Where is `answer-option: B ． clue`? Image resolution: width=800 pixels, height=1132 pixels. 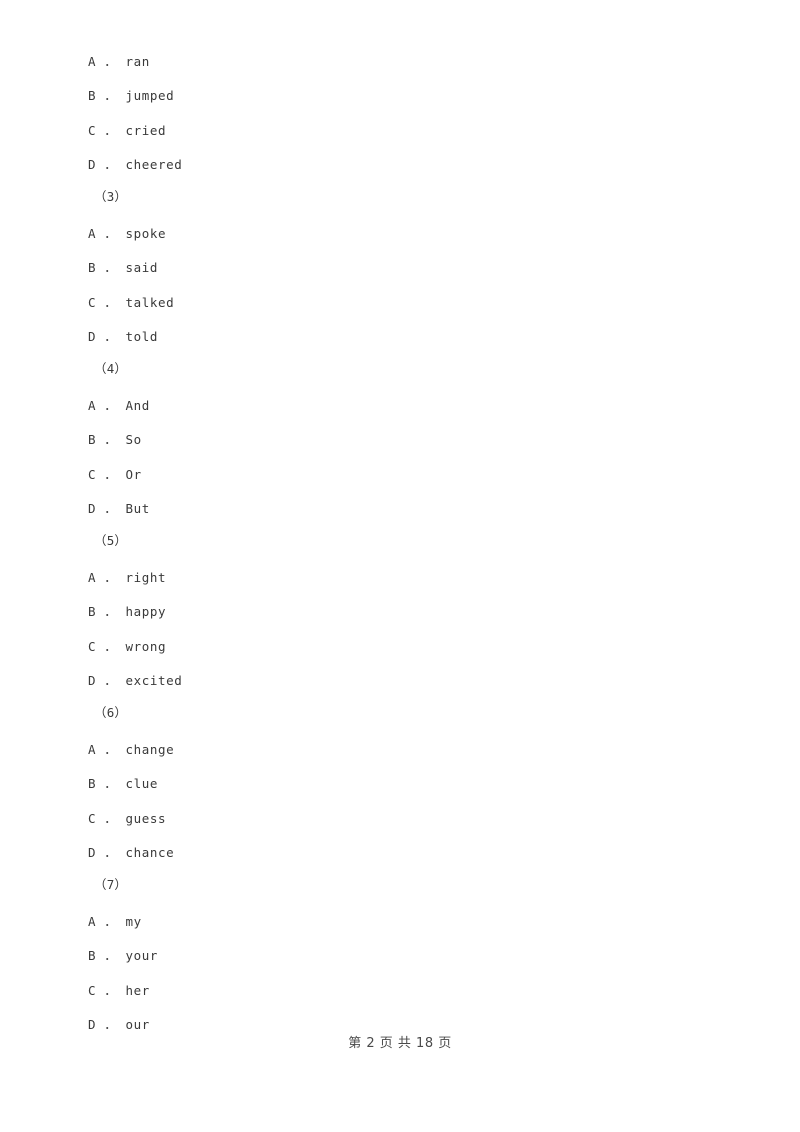 answer-option: B ． clue is located at coordinates (123, 783).